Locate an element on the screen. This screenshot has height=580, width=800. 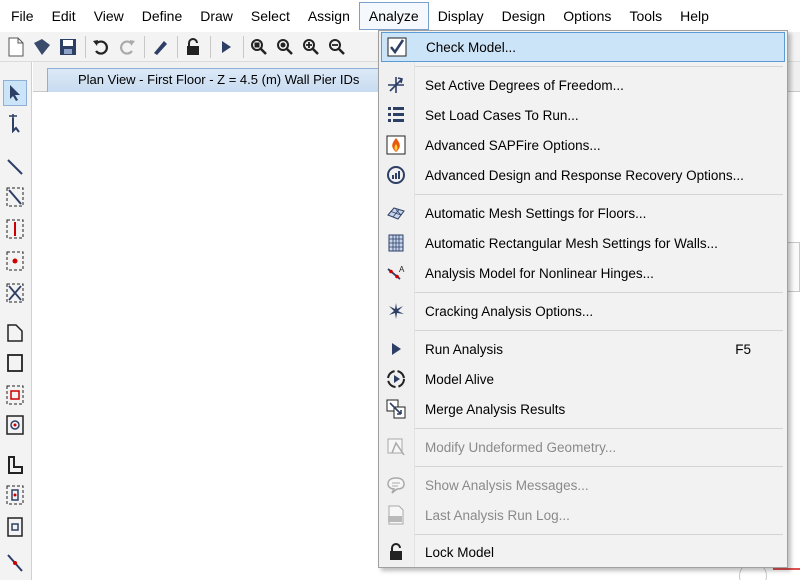
draw-brace-icon is located at coordinates (15, 197).